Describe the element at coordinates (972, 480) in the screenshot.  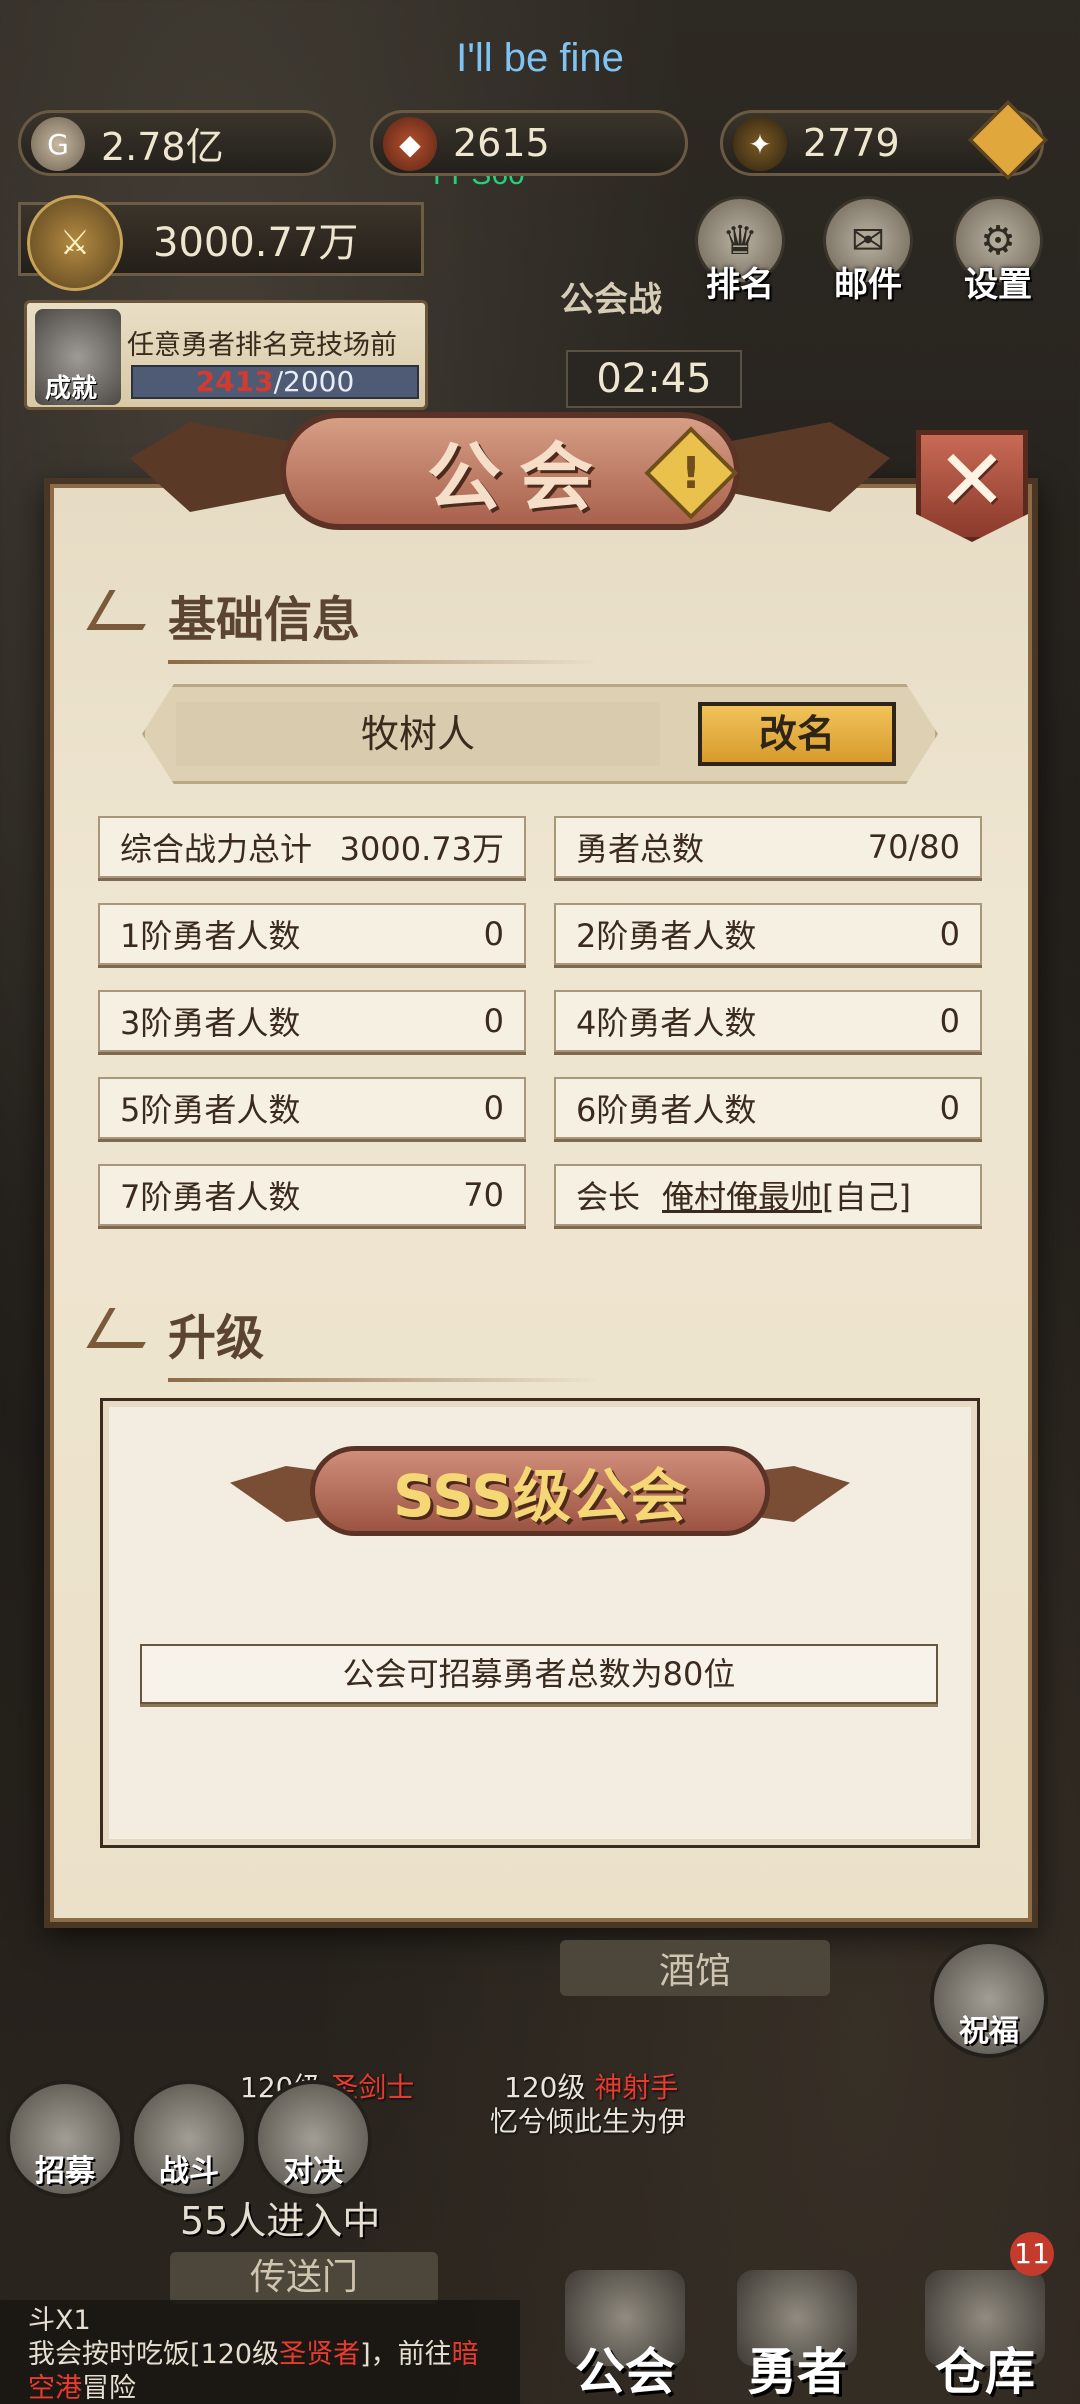
I see `close-icon: ✕` at that location.